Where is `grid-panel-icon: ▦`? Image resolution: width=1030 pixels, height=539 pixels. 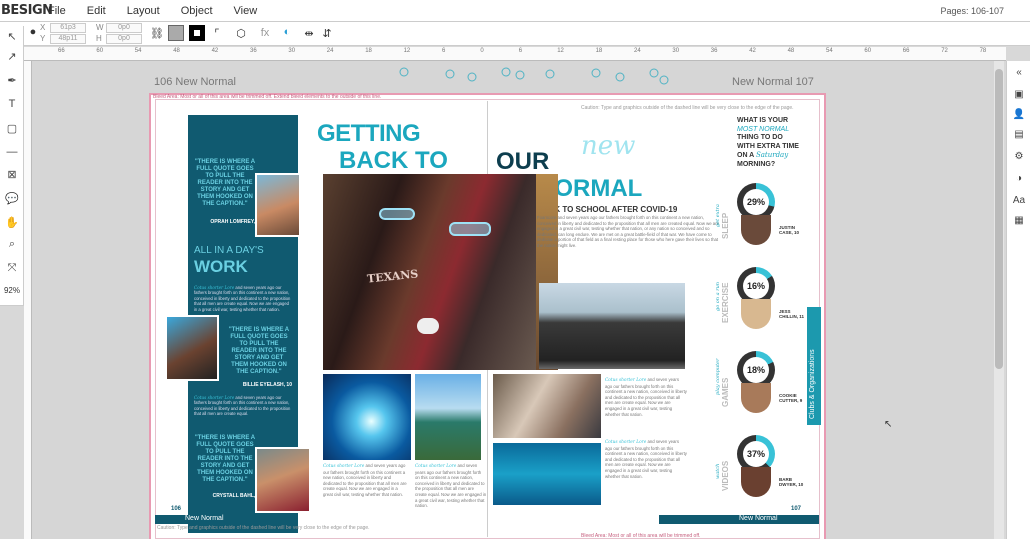 grid-panel-icon: ▦ is located at coordinates (1018, 220).